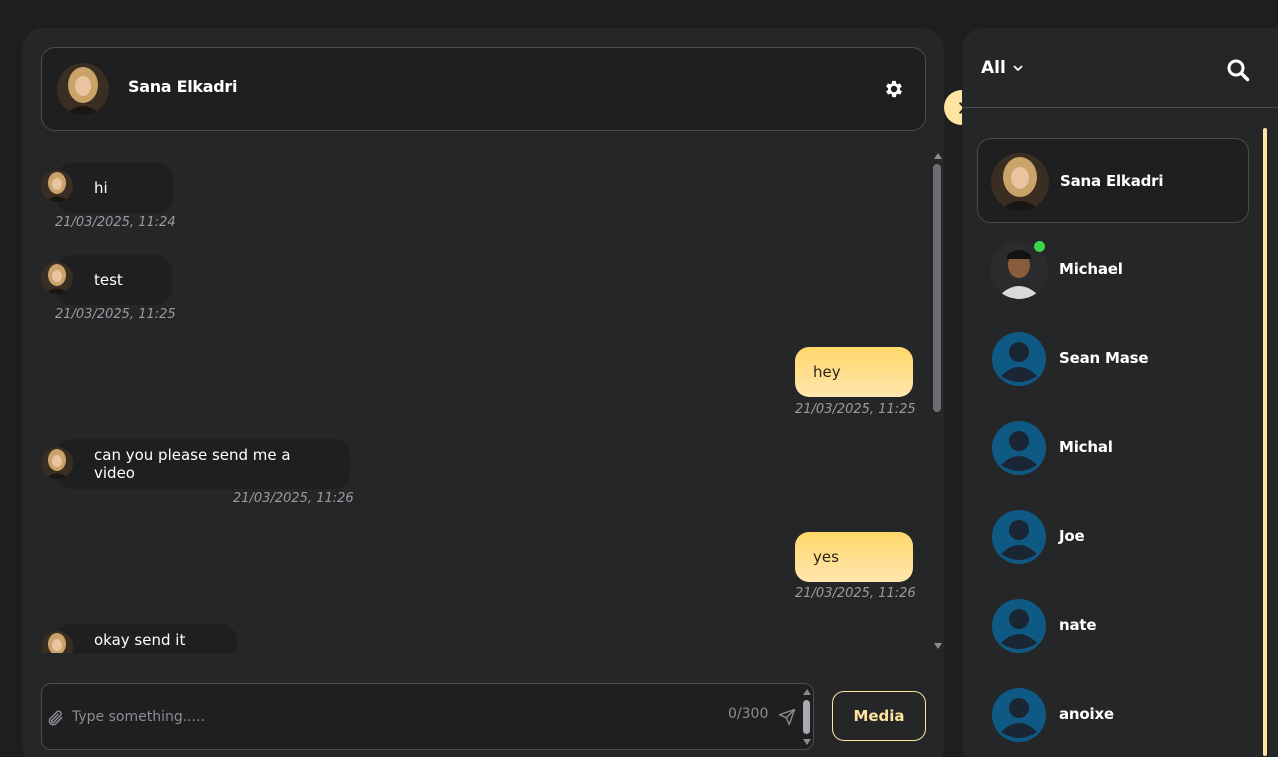 The height and width of the screenshot is (757, 1278). I want to click on contact-item: Joe, so click(1113, 536).